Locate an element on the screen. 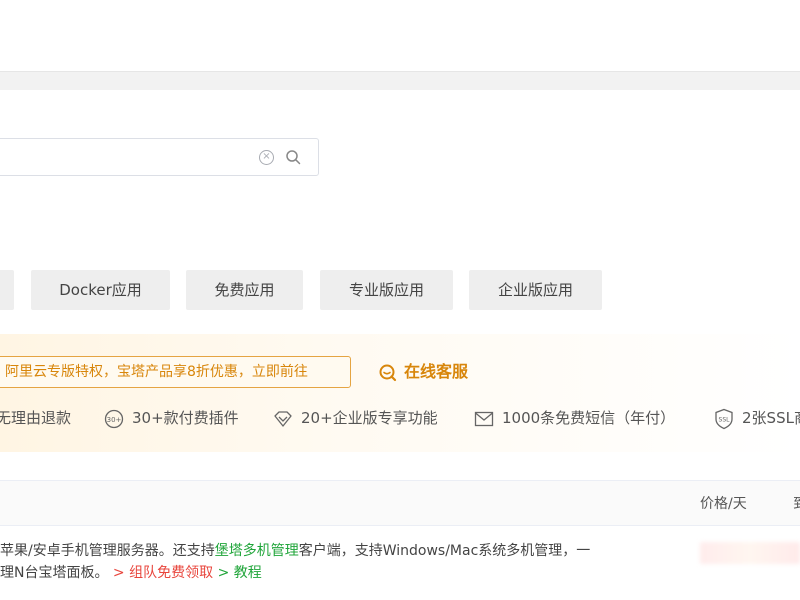 The height and width of the screenshot is (600, 800). tutorial-link: > 教程 is located at coordinates (237, 573).